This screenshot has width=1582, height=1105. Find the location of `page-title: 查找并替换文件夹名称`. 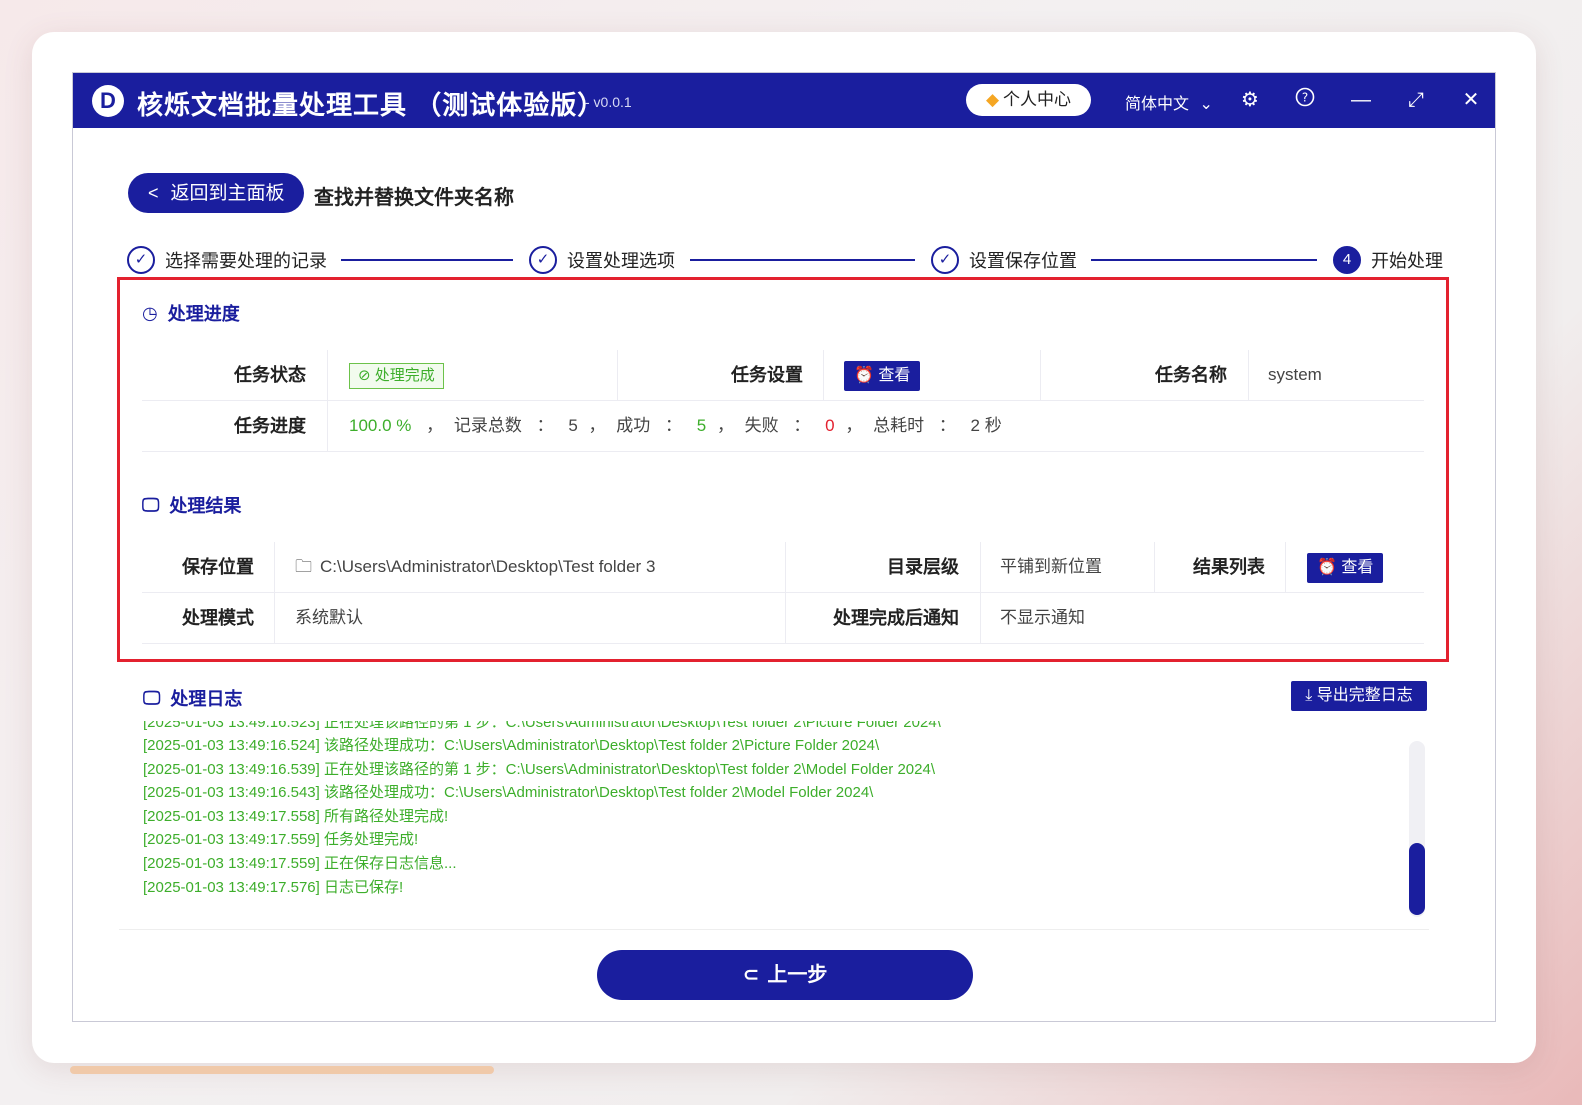

page-title: 查找并替换文件夹名称 is located at coordinates (414, 198).